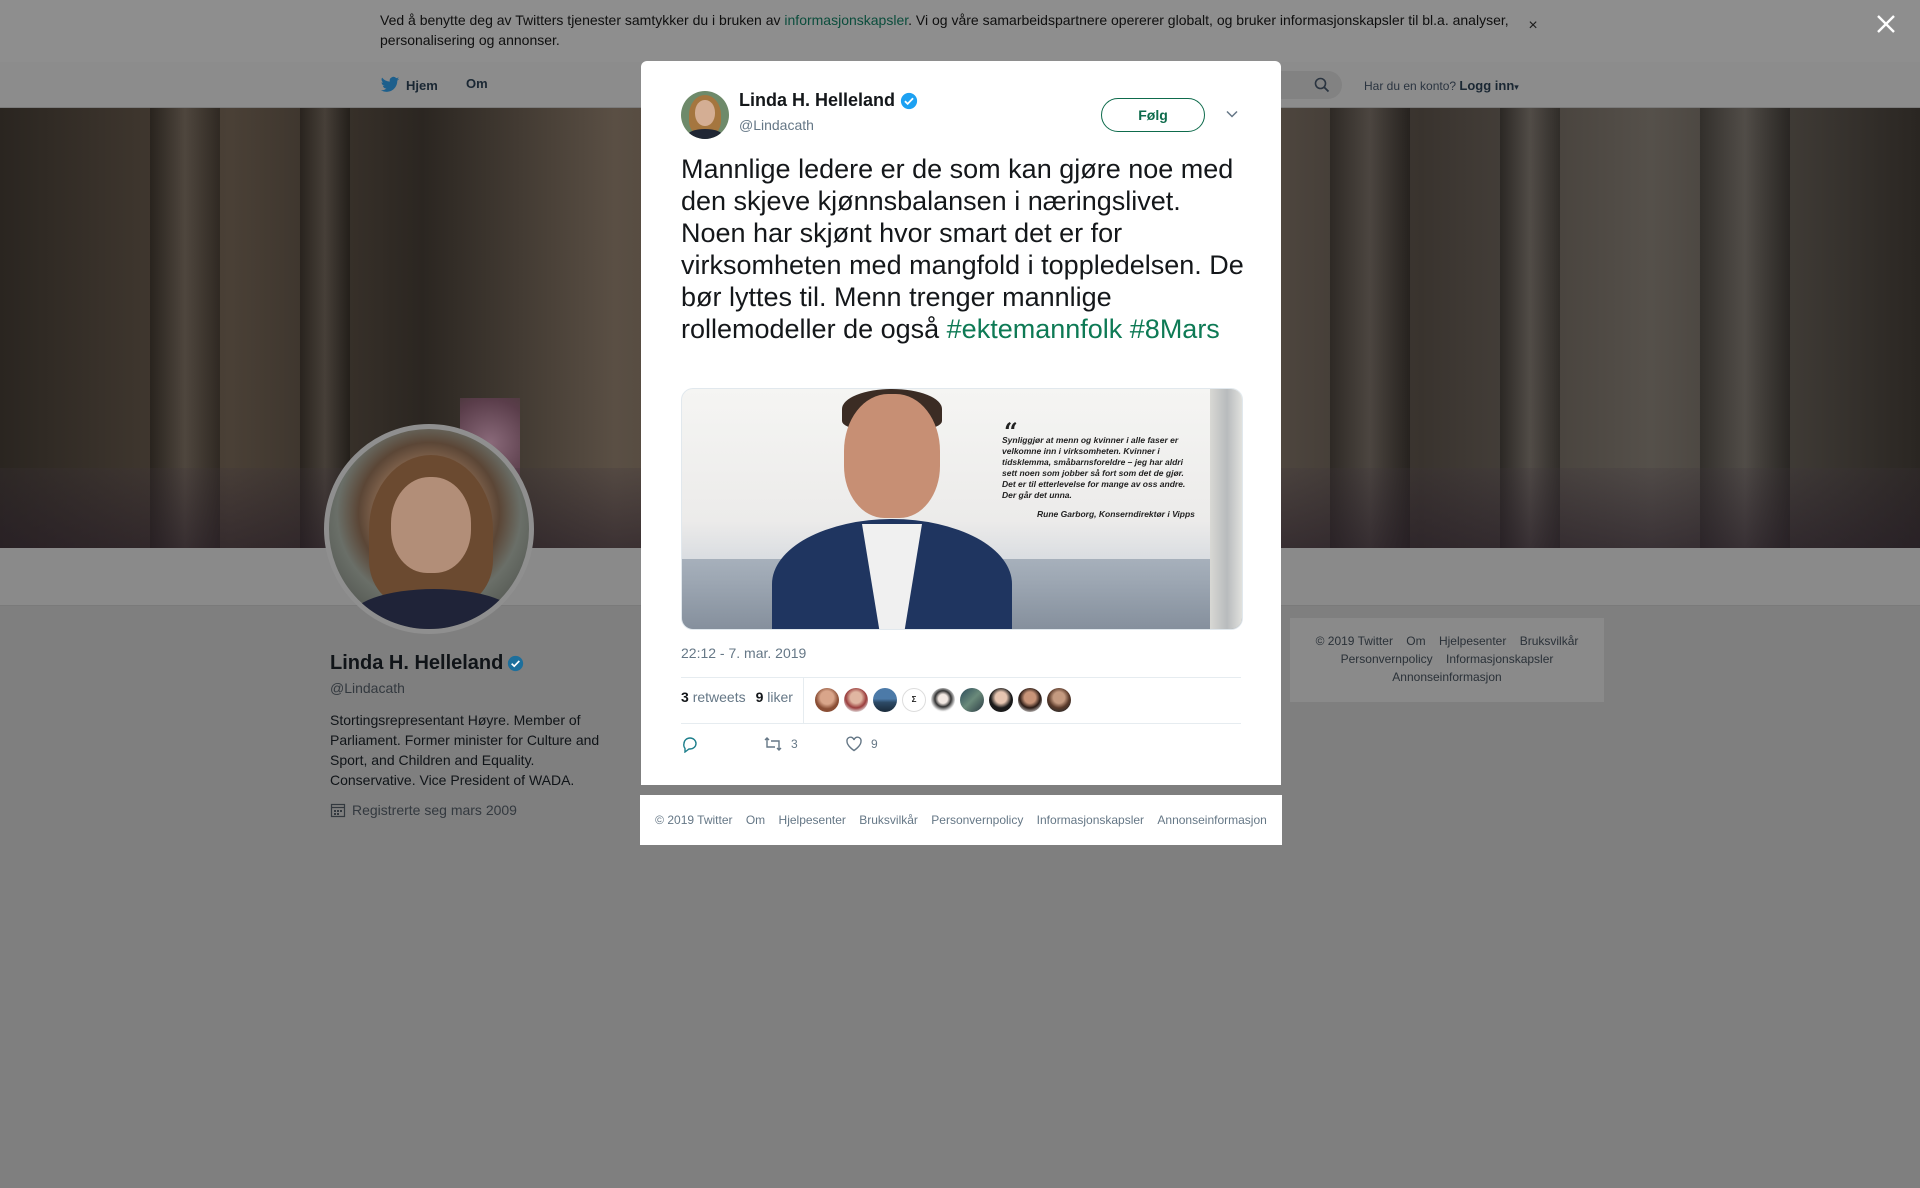 The width and height of the screenshot is (1920, 1188). What do you see at coordinates (719, 697) in the screenshot?
I see `retweets-label: retweets` at bounding box center [719, 697].